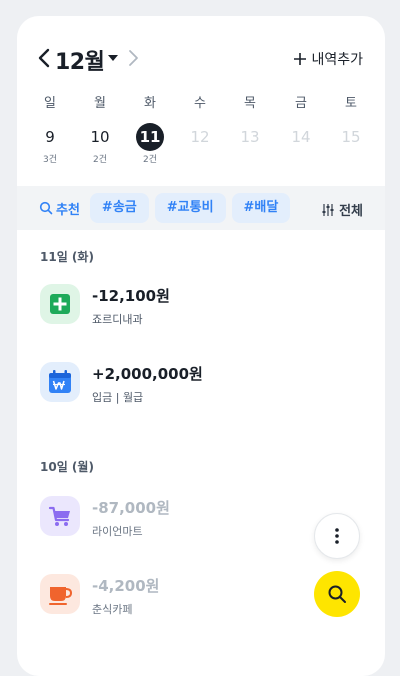  I want to click on day-number: 12, so click(200, 137).